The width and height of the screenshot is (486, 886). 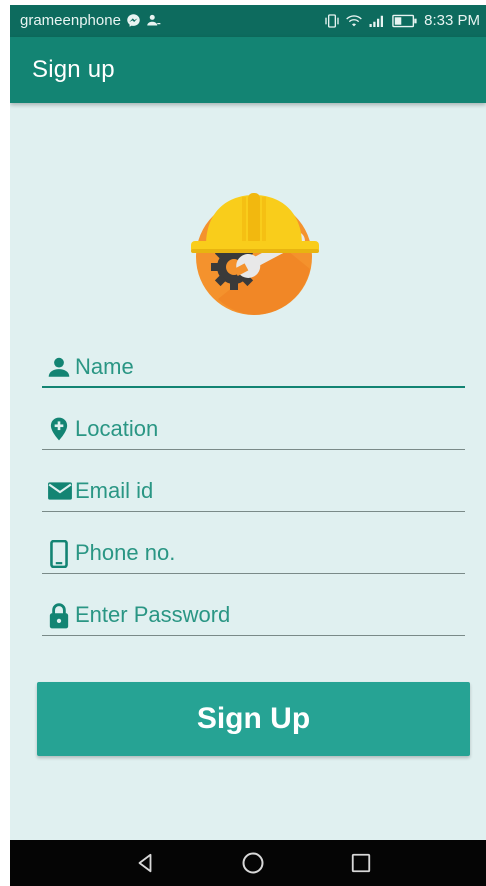 What do you see at coordinates (253, 387) in the screenshot?
I see `name-underline` at bounding box center [253, 387].